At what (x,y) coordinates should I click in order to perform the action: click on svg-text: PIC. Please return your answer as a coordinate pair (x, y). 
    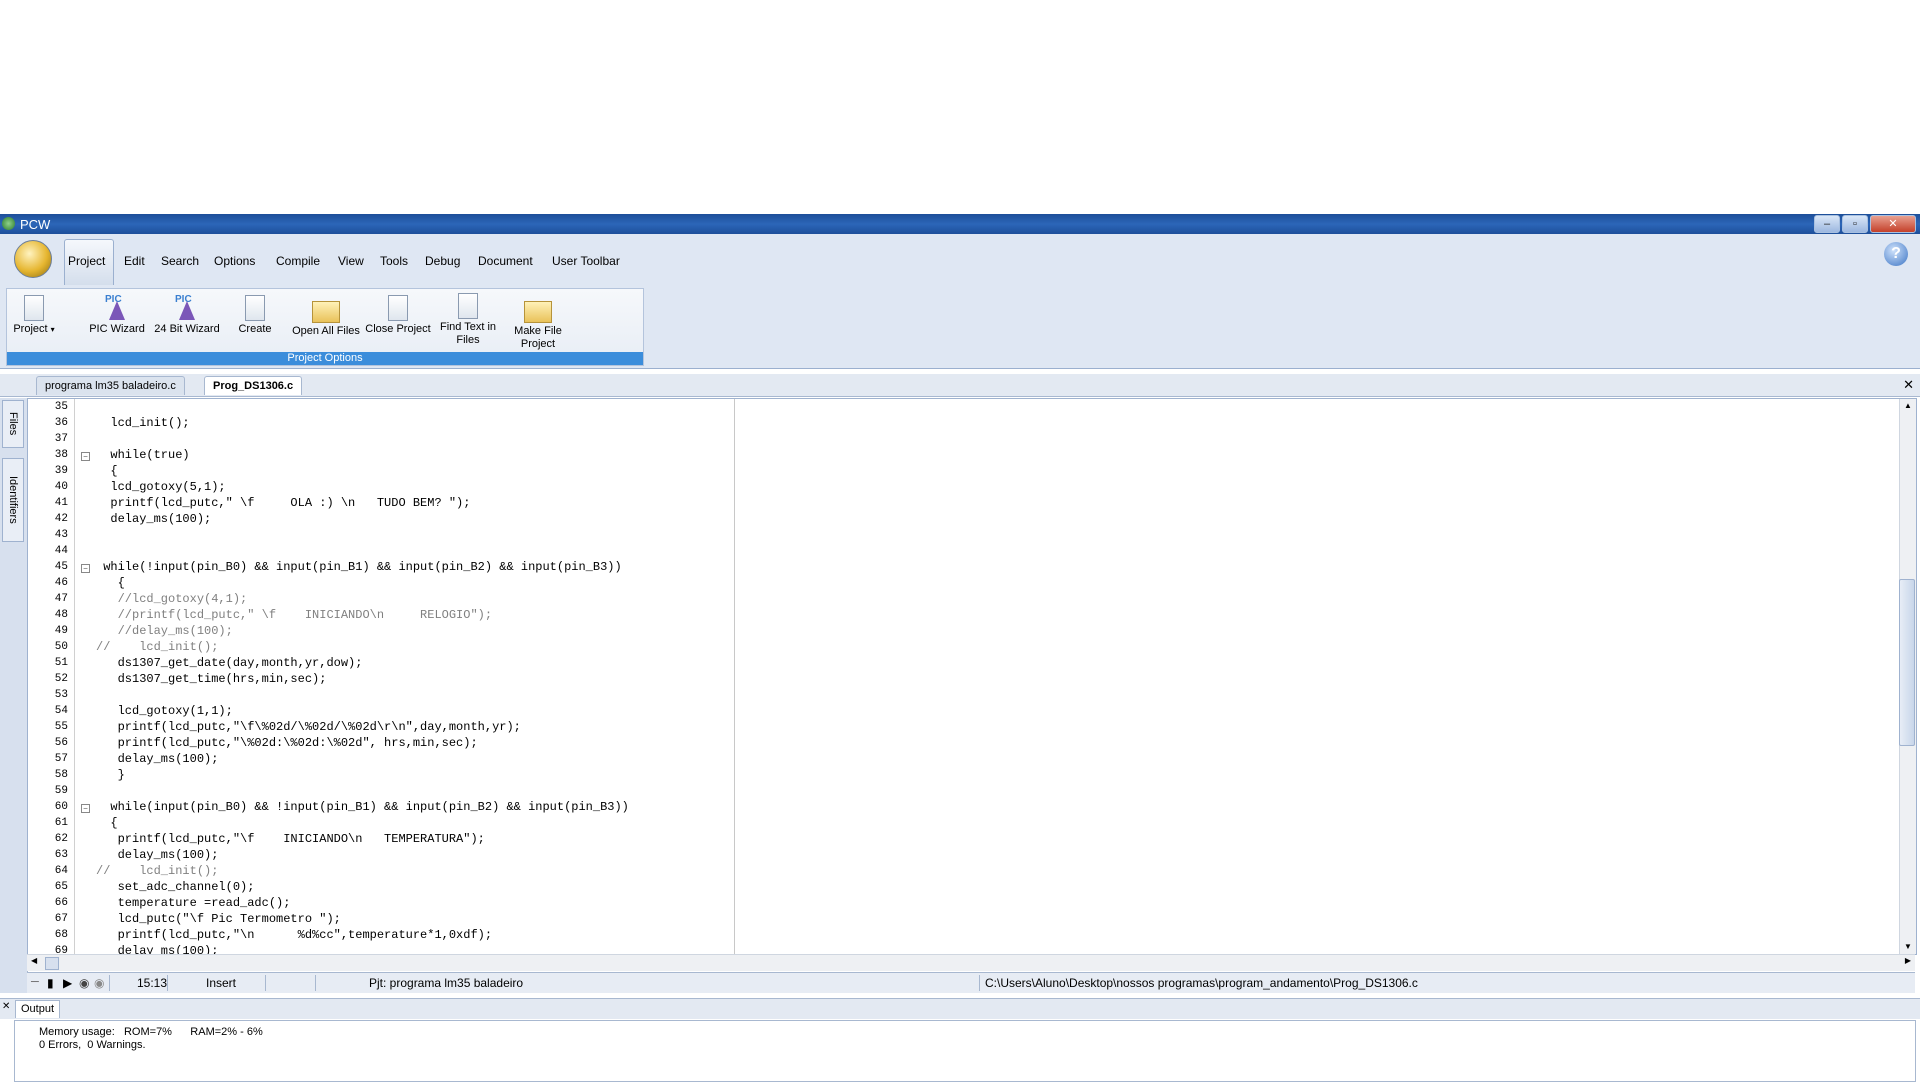
    Looking at the image, I should click on (183, 299).